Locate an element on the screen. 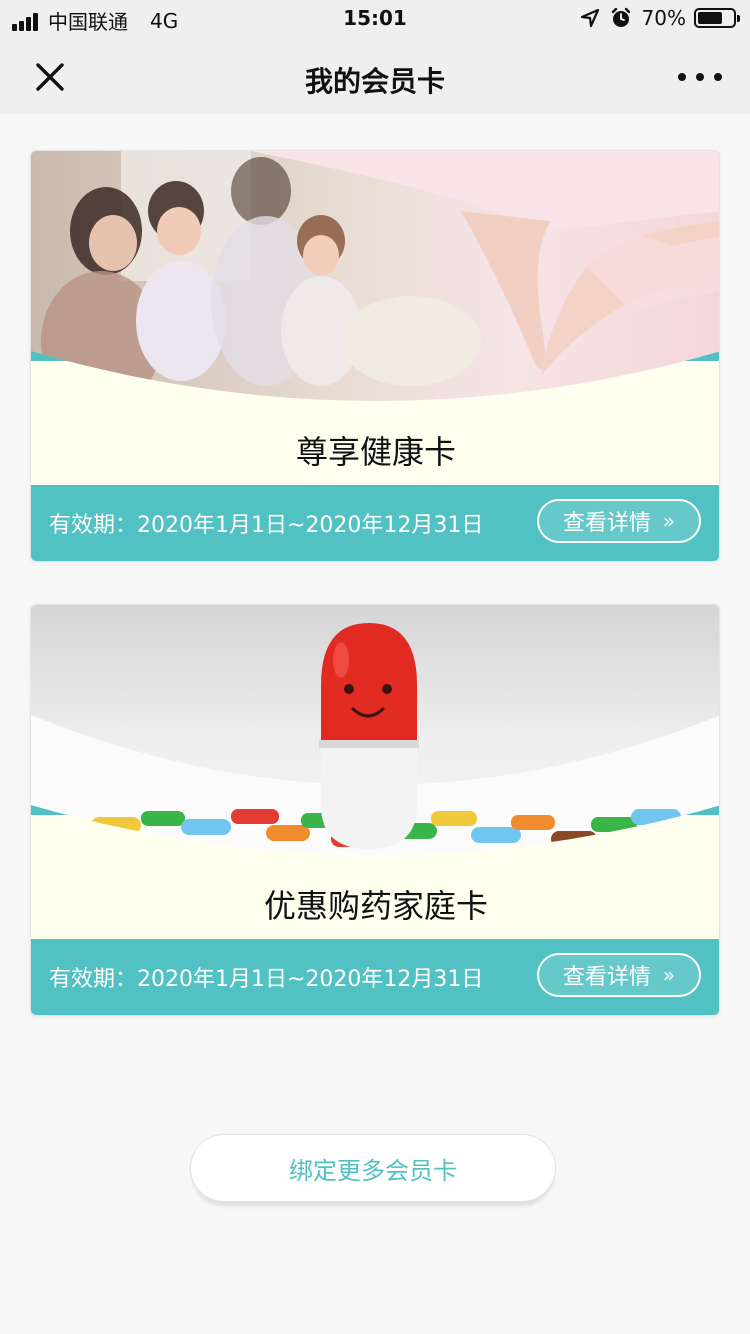  page-title: 我的会员卡 is located at coordinates (374, 81).